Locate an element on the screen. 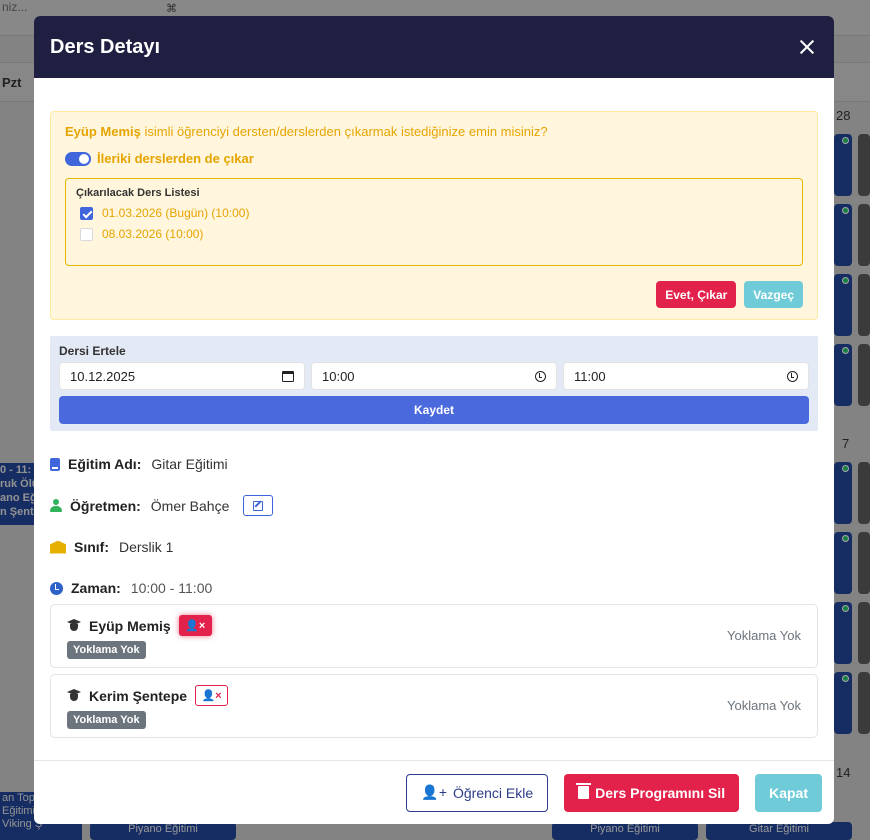 The image size is (870, 840). student-card-header: Kerim Şentepe 👤× is located at coordinates (434, 695).